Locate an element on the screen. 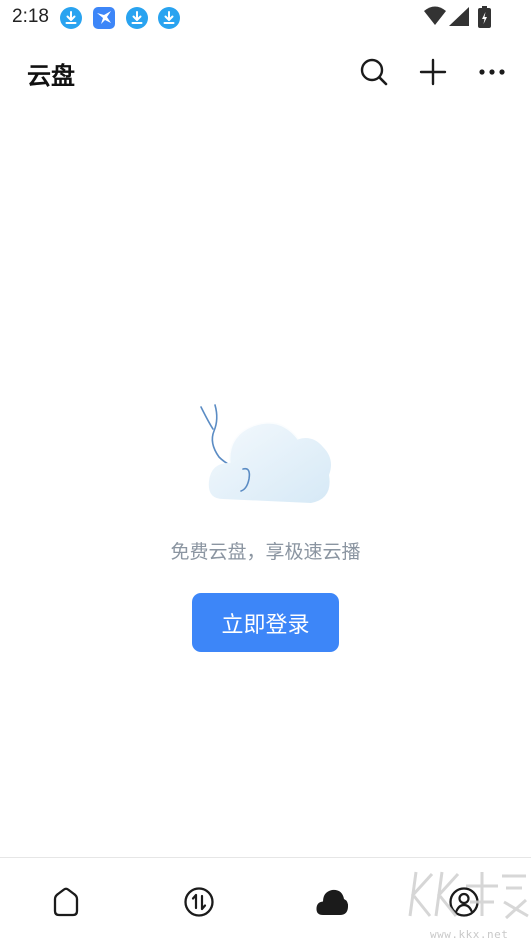  nav-item-home is located at coordinates (66, 902).